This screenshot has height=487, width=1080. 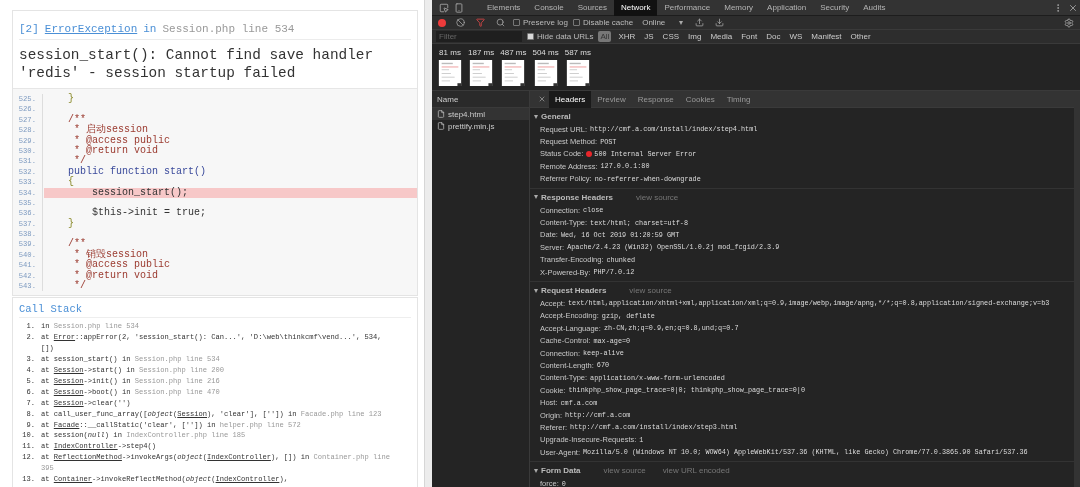 What do you see at coordinates (460, 22) in the screenshot?
I see `clear-icon` at bounding box center [460, 22].